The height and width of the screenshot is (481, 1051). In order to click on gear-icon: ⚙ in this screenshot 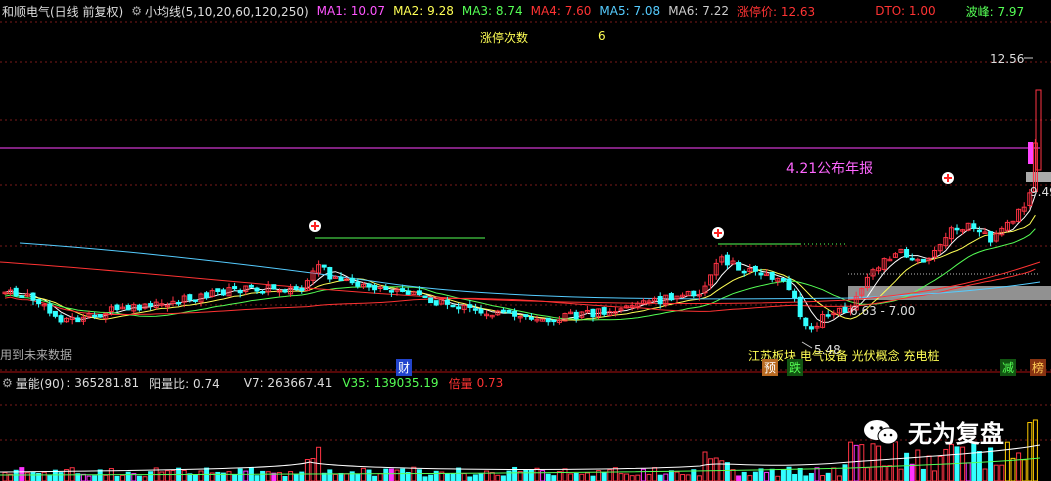, I will do `click(7, 383)`.